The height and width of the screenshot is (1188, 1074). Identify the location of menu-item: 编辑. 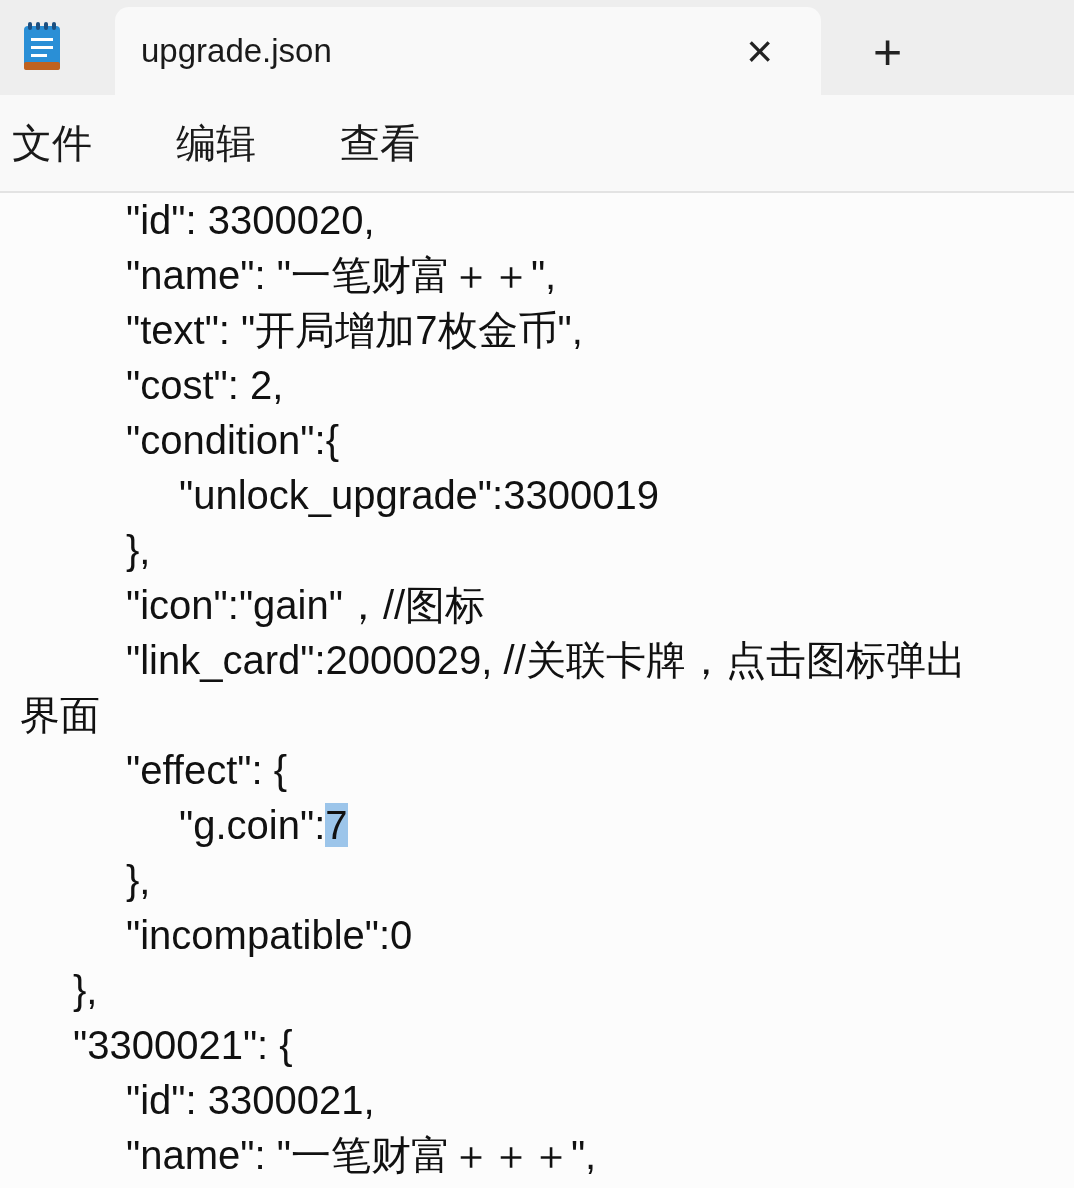
(216, 143).